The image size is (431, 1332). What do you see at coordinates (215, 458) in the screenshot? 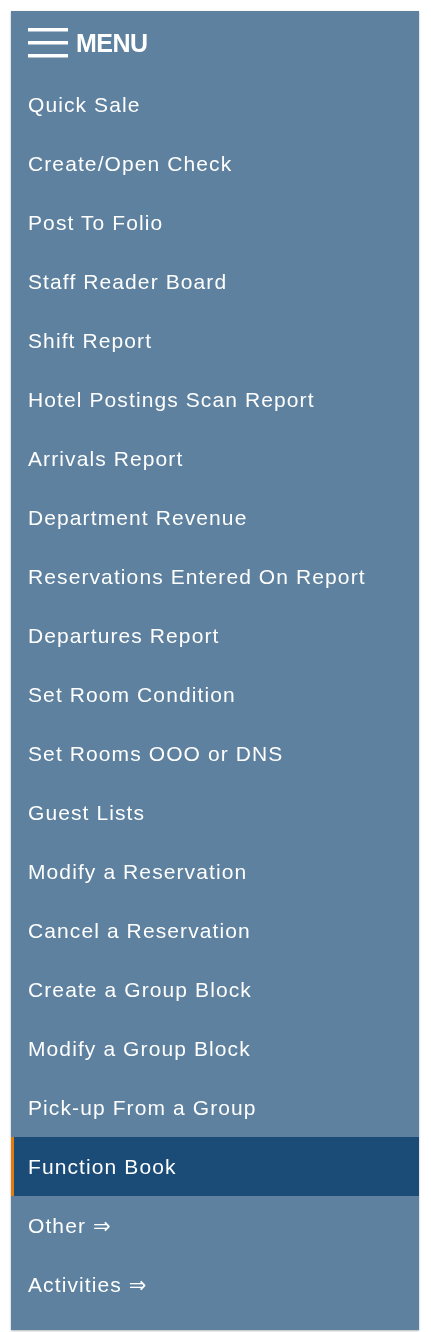
I see `menu-item: Arrivals Report` at bounding box center [215, 458].